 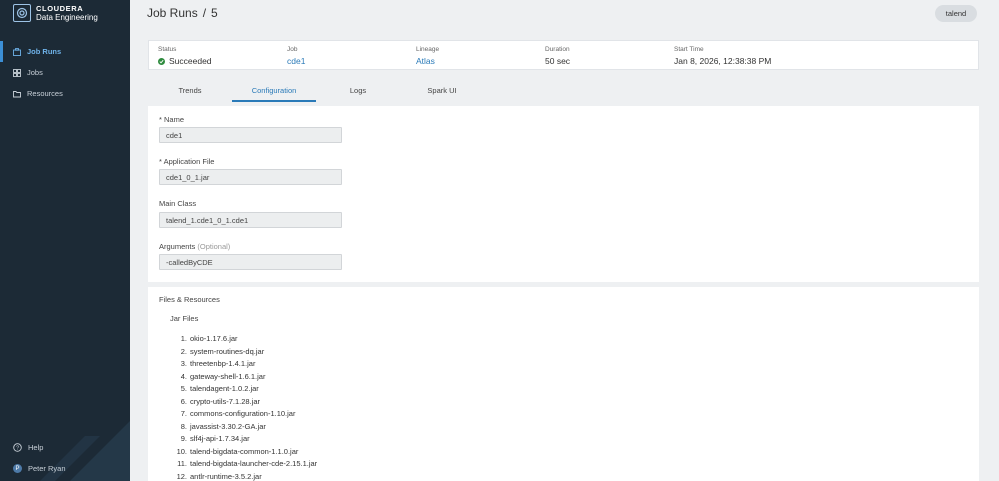 I want to click on list-item: 9. slf4j-api-1.7.34.jar, so click(x=320, y=439).